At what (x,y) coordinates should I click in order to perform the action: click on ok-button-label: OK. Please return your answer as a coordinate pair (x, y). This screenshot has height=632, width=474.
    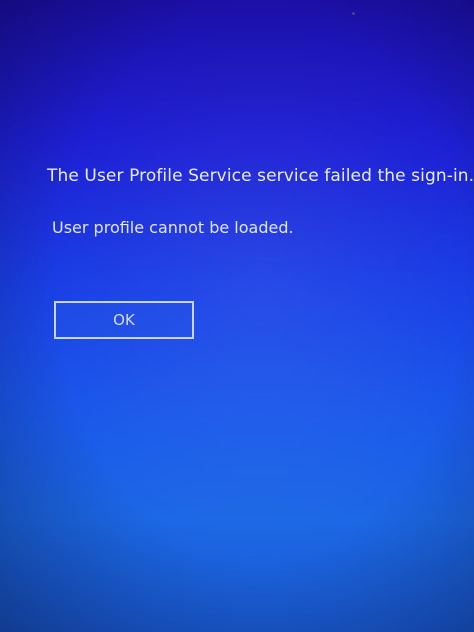
    Looking at the image, I should click on (124, 320).